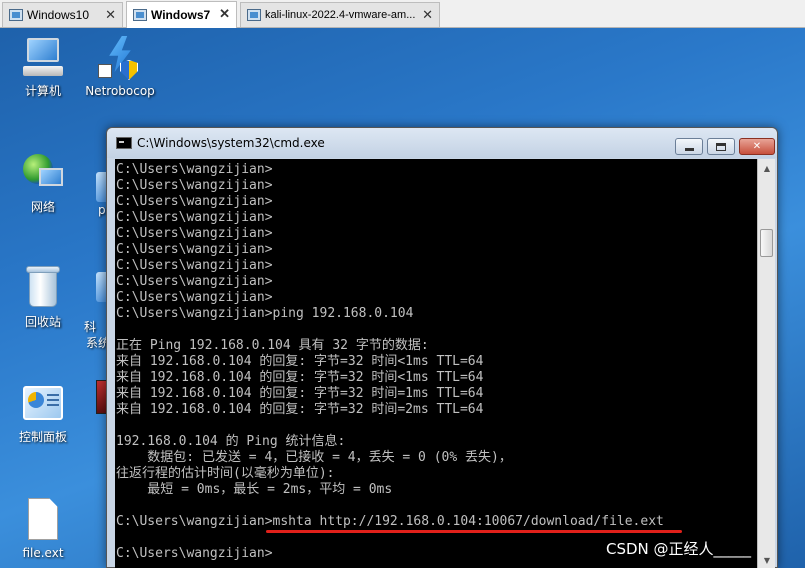 This screenshot has width=805, height=568. I want to click on desktop-icon-label: 控制面板, so click(42, 437).